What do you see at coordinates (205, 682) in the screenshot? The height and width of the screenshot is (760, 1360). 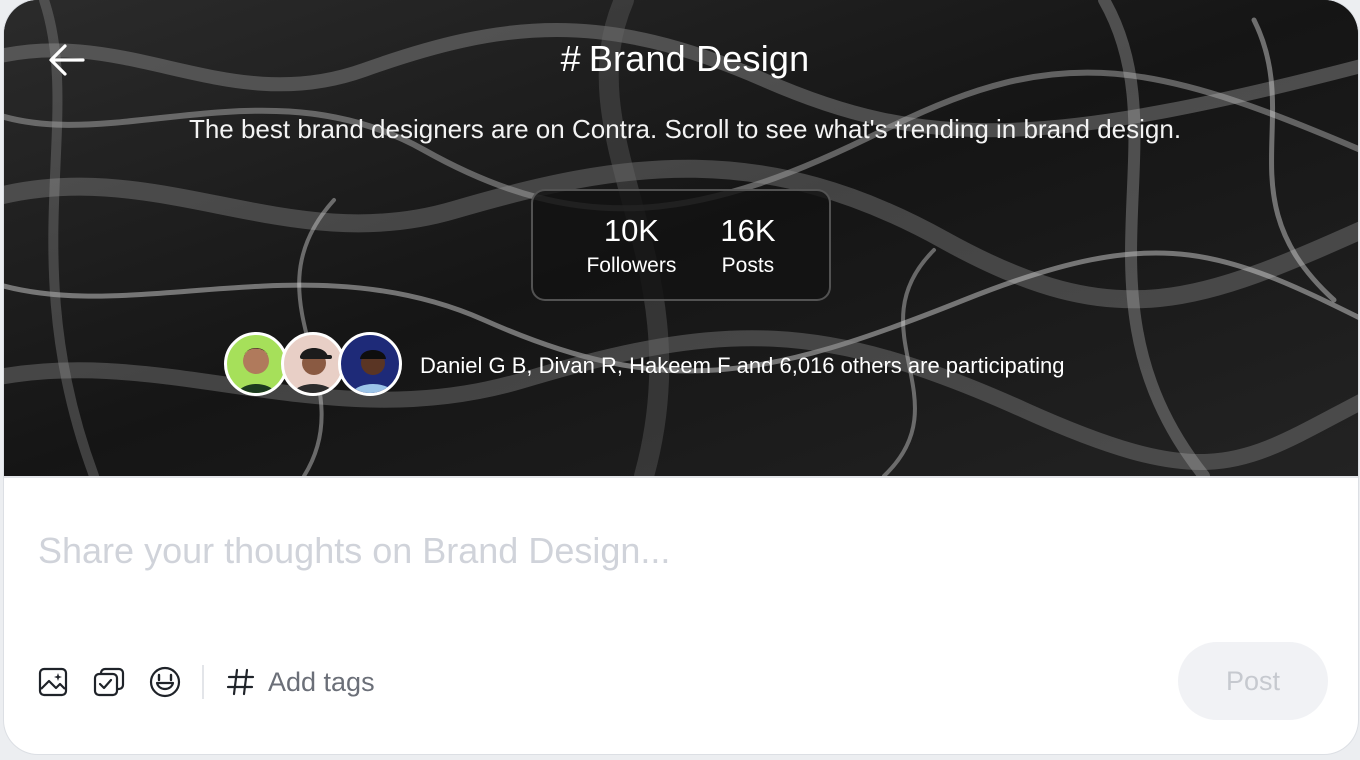 I see `composer-toolbar: Add tags` at bounding box center [205, 682].